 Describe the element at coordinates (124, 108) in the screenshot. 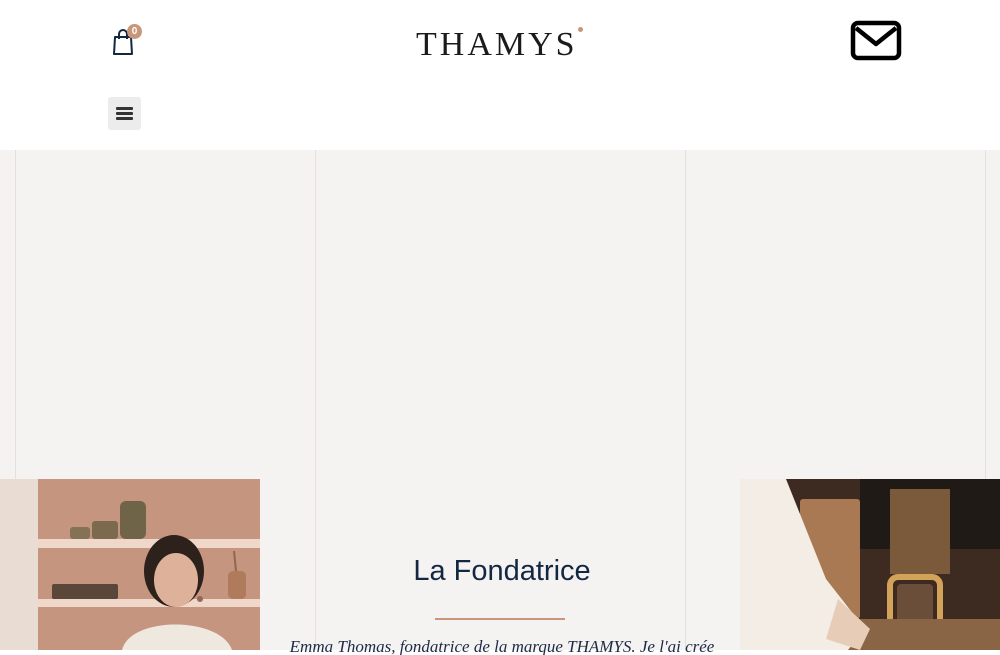

I see `hamburger-menu-icon` at that location.